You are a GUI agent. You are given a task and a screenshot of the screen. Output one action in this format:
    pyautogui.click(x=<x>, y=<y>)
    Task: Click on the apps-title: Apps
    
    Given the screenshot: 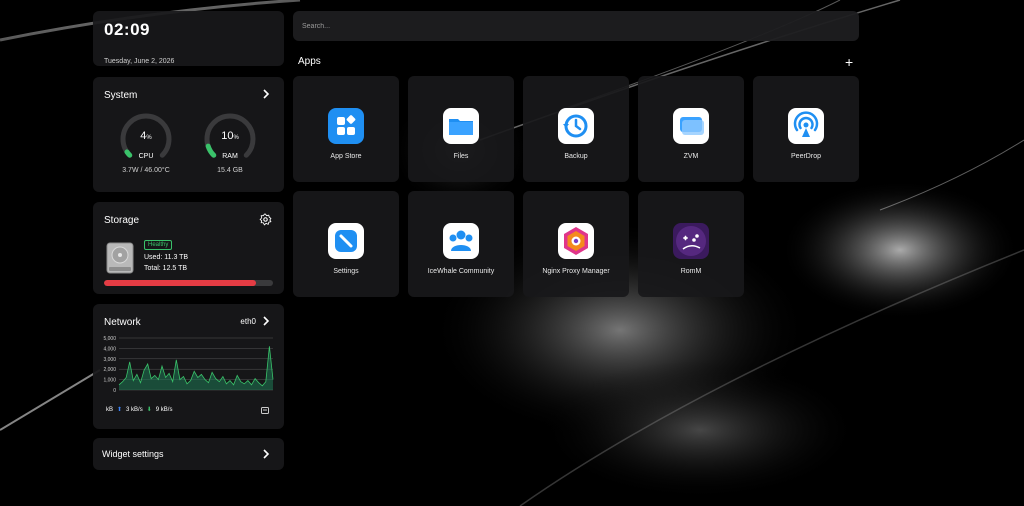 What is the action you would take?
    pyautogui.click(x=309, y=61)
    